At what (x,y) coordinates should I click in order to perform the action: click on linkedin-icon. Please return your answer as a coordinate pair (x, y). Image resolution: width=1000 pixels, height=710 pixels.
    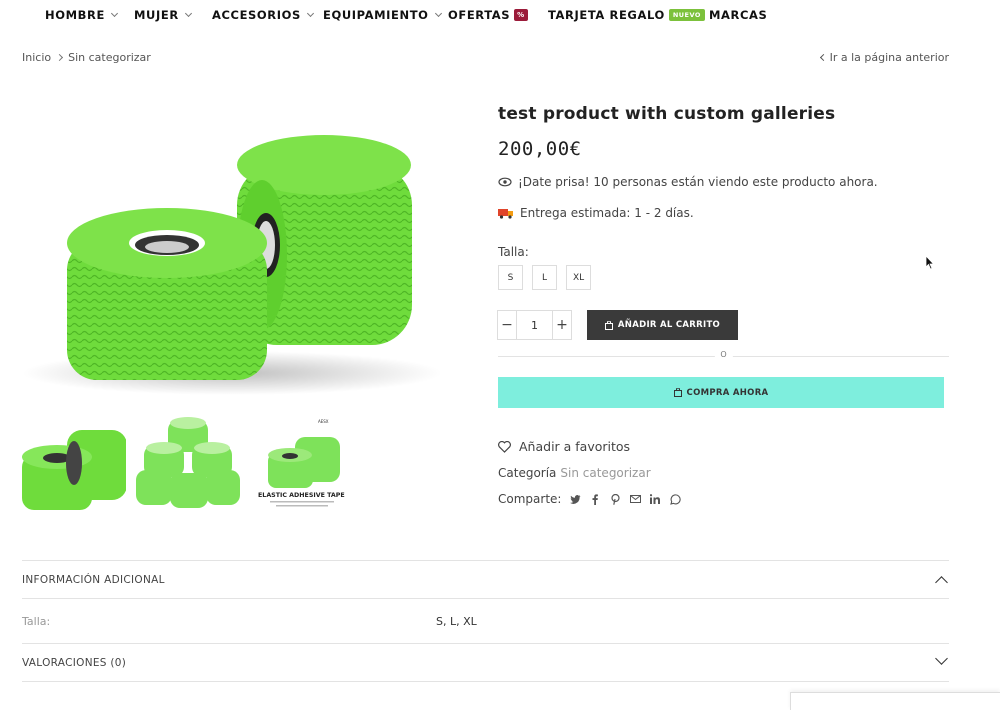
    Looking at the image, I should click on (655, 499).